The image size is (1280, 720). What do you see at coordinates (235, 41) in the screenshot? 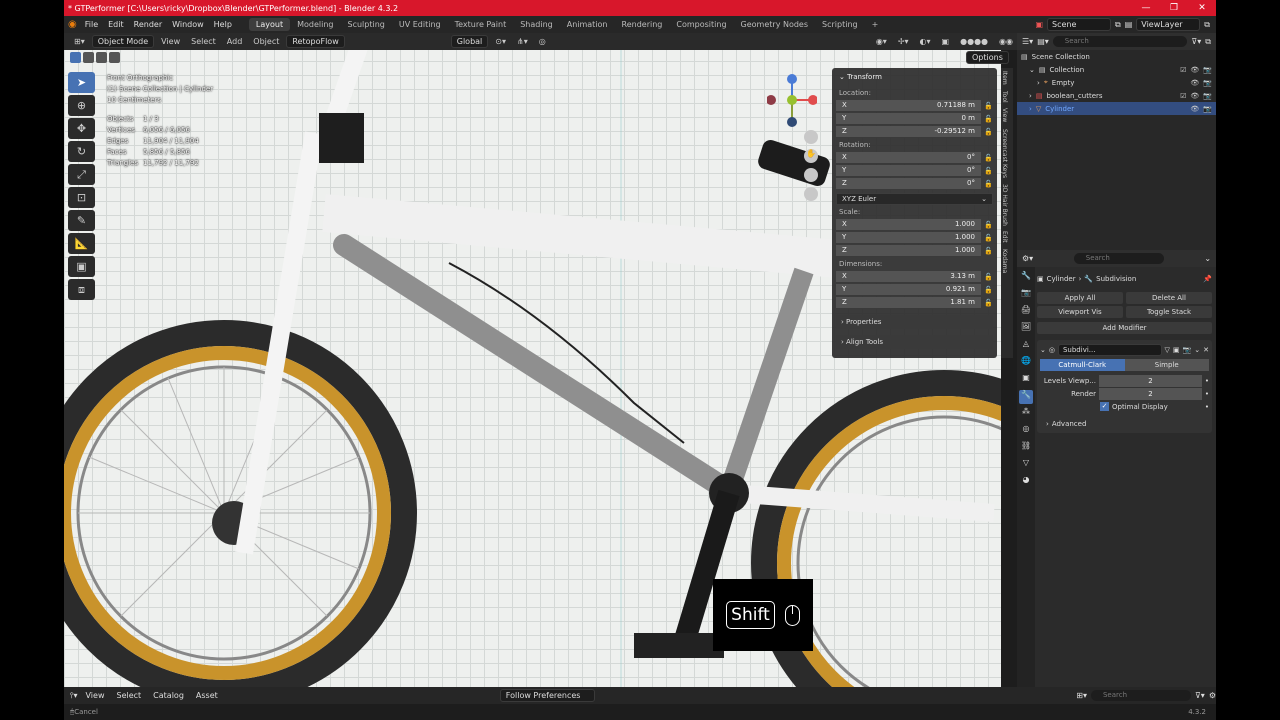
I see `menu-add: Add` at bounding box center [235, 41].